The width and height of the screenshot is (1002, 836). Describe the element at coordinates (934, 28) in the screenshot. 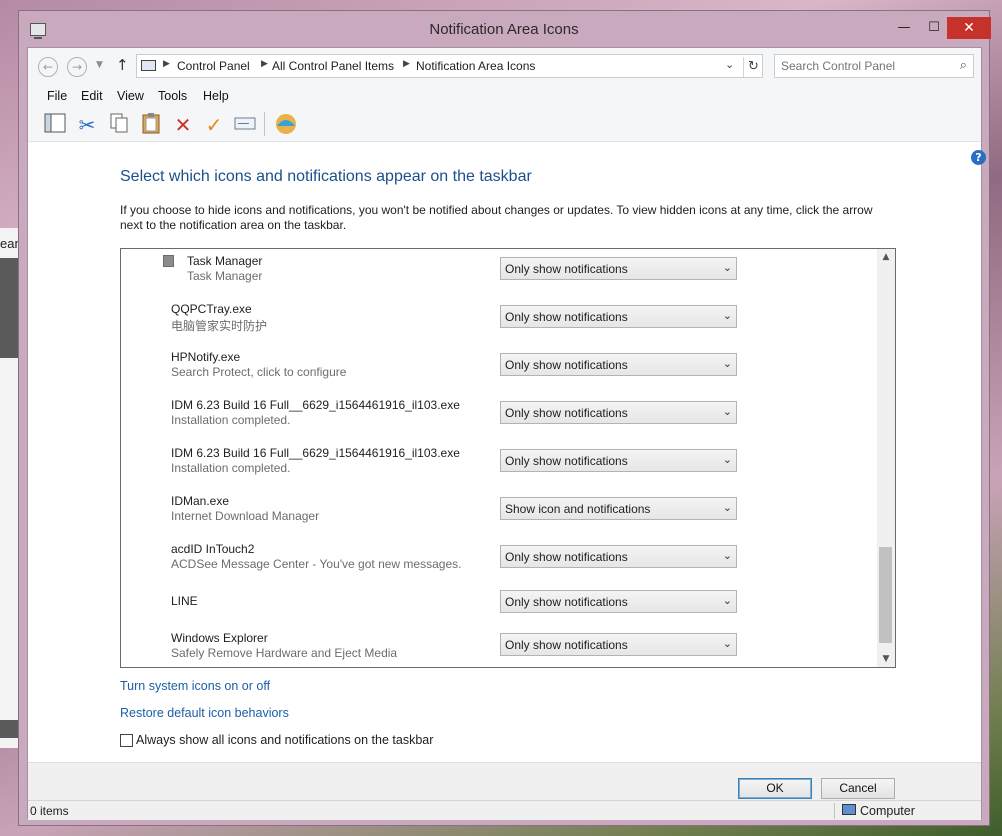

I see `maximize-button: ☐` at that location.